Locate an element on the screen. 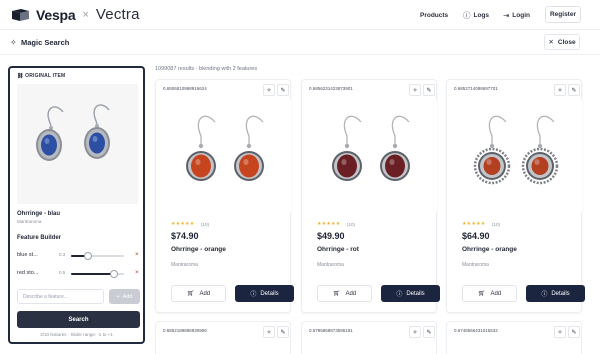 This screenshot has height=354, width=600. nav-products-label: Products is located at coordinates (434, 15).